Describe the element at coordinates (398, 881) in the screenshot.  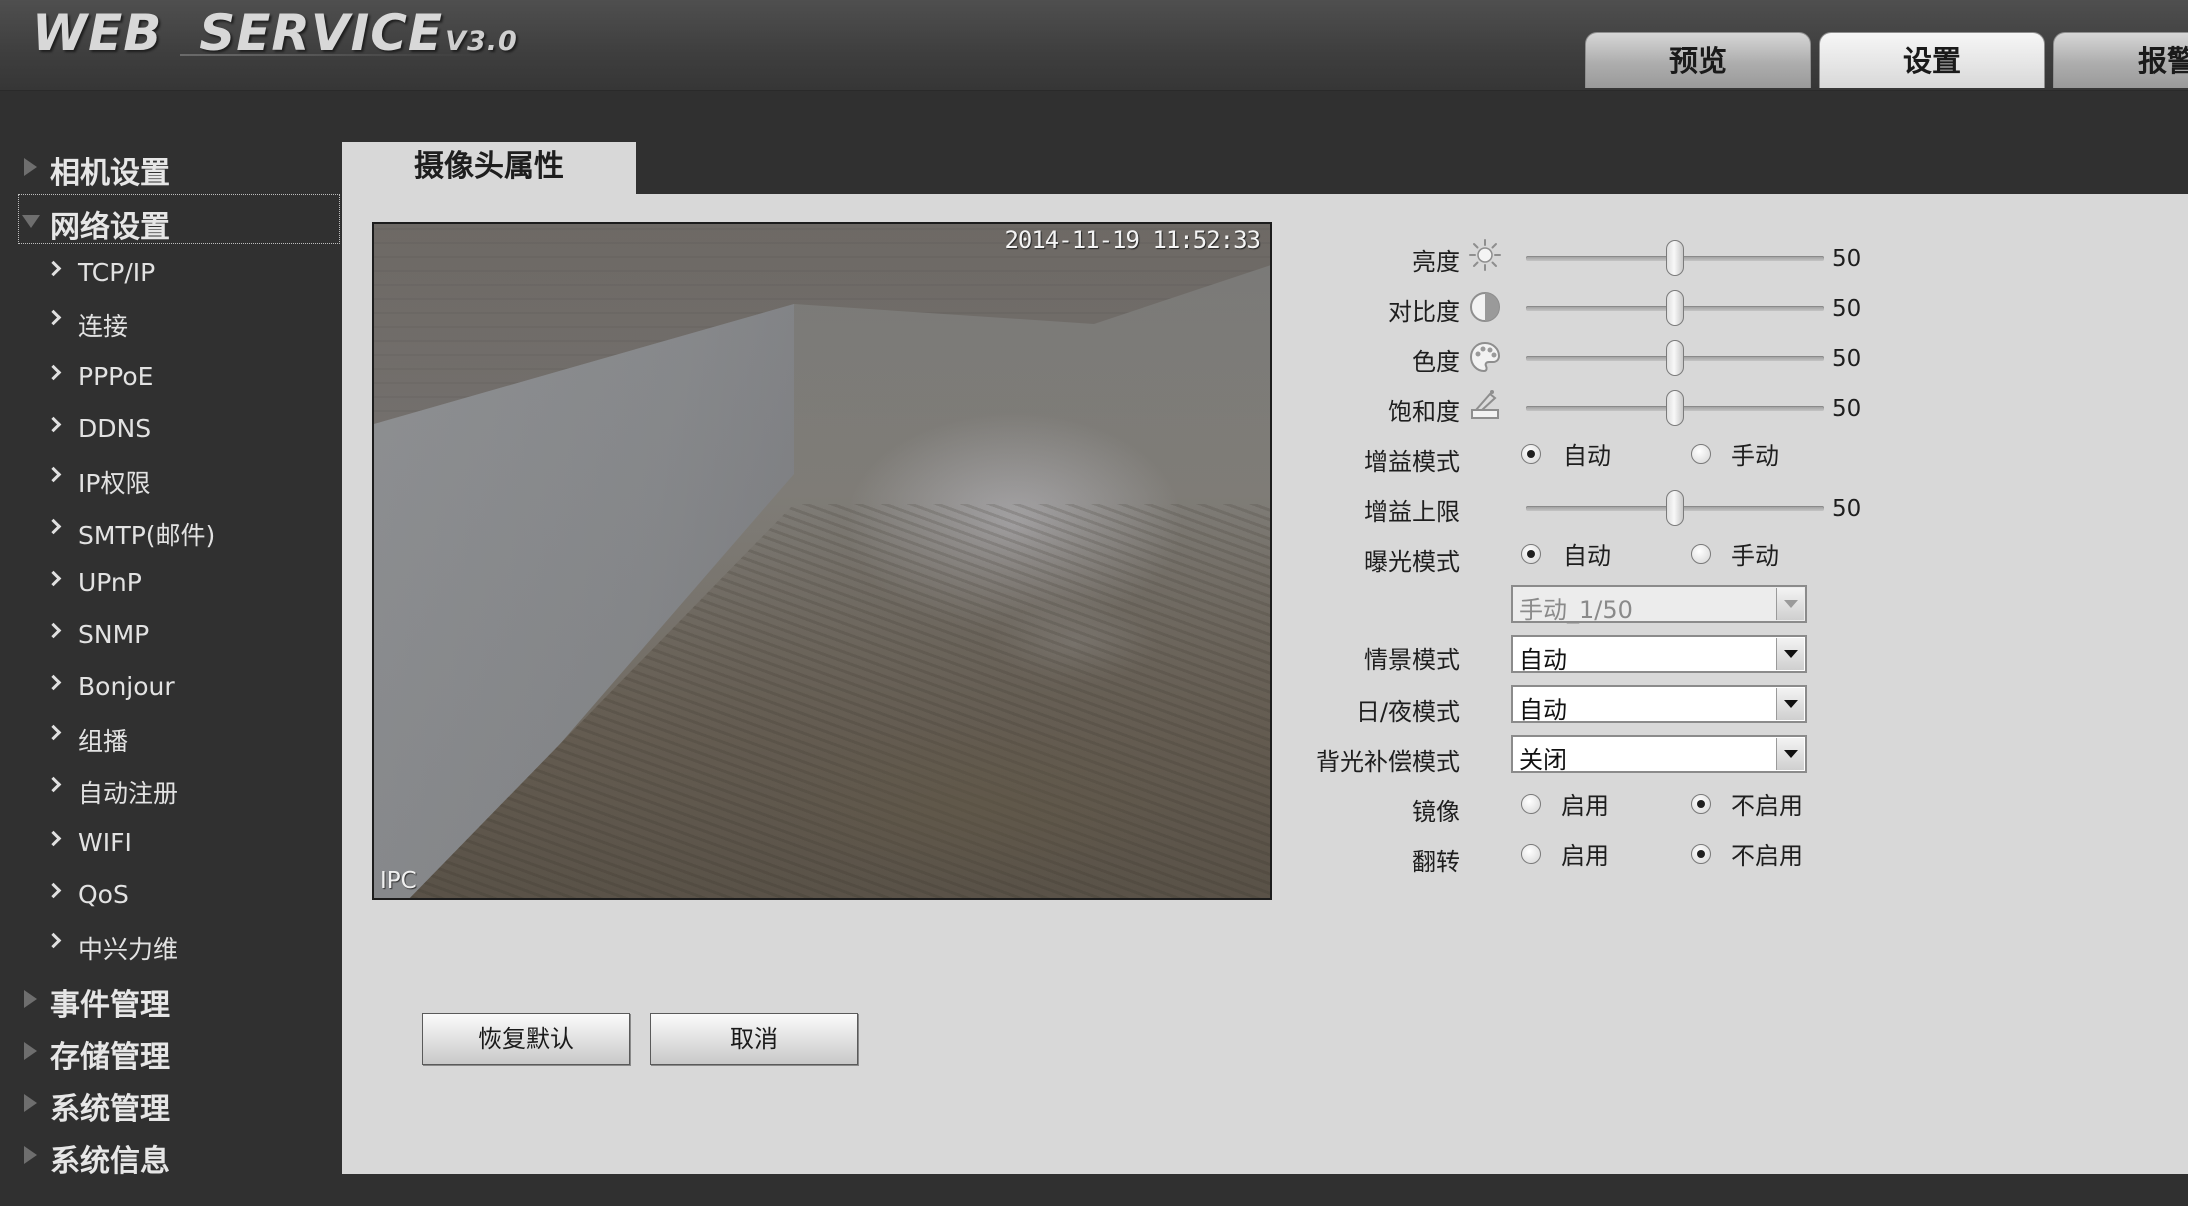
I see `video-camera-label: IPC` at that location.